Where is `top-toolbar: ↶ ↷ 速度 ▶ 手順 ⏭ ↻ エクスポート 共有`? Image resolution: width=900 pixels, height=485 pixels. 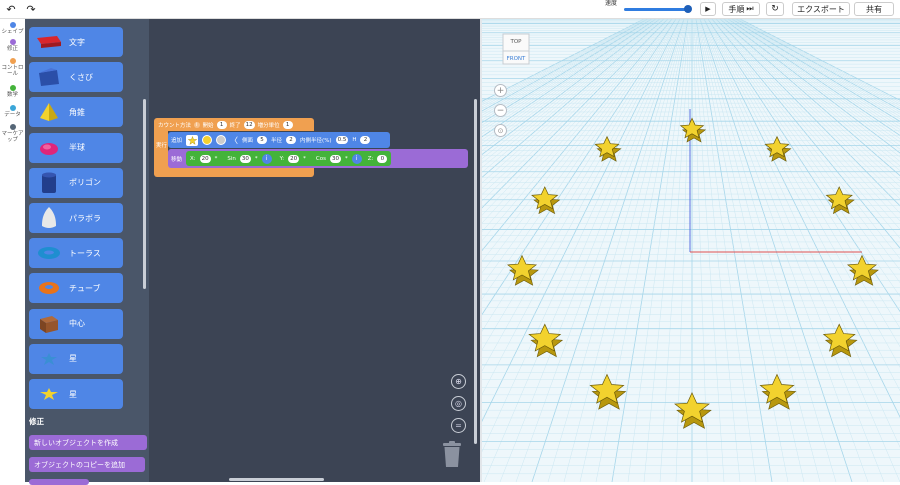 top-toolbar: ↶ ↷ 速度 ▶ 手順 ⏭ ↻ エクスポート 共有 is located at coordinates (450, 9).